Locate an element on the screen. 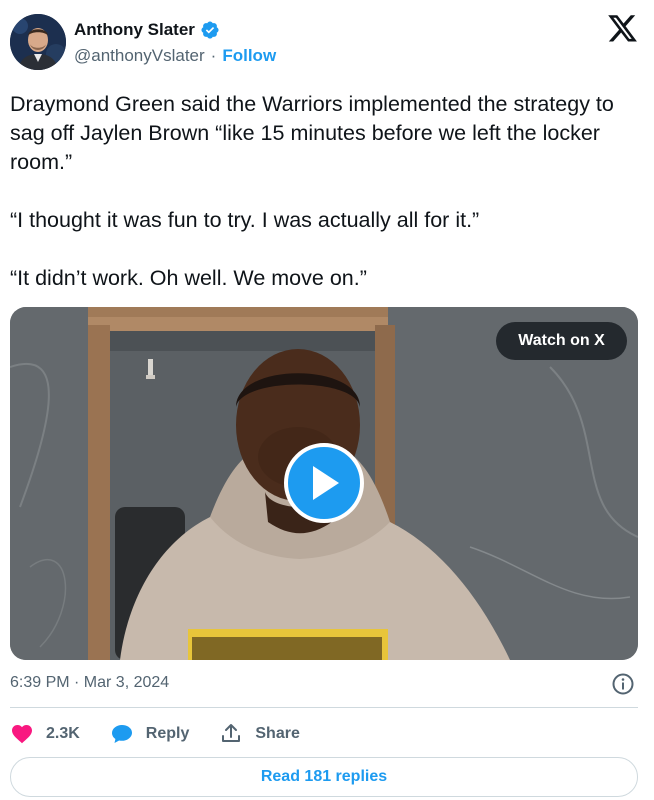 Image resolution: width=654 pixels, height=800 pixels. author-block: Anthony Slater @anthonyVslater · Follow is located at coordinates (175, 42).